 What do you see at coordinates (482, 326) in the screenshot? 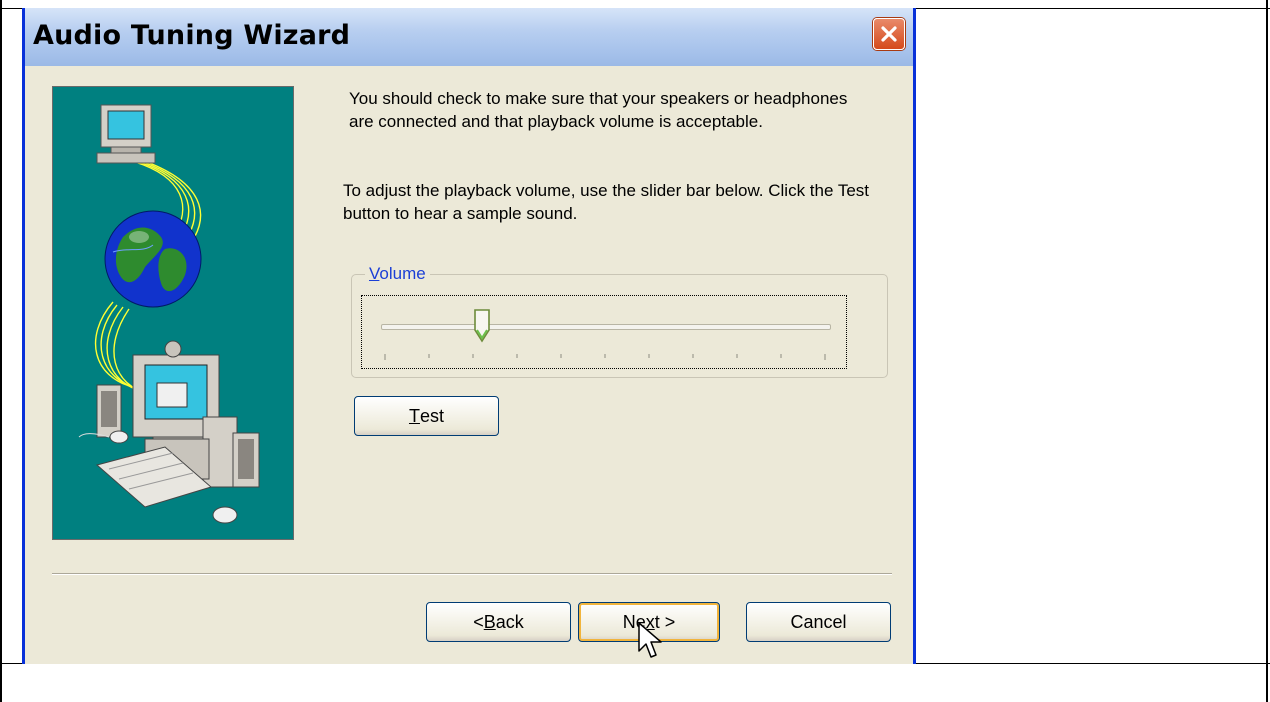
I see `volume-slider-thumb` at bounding box center [482, 326].